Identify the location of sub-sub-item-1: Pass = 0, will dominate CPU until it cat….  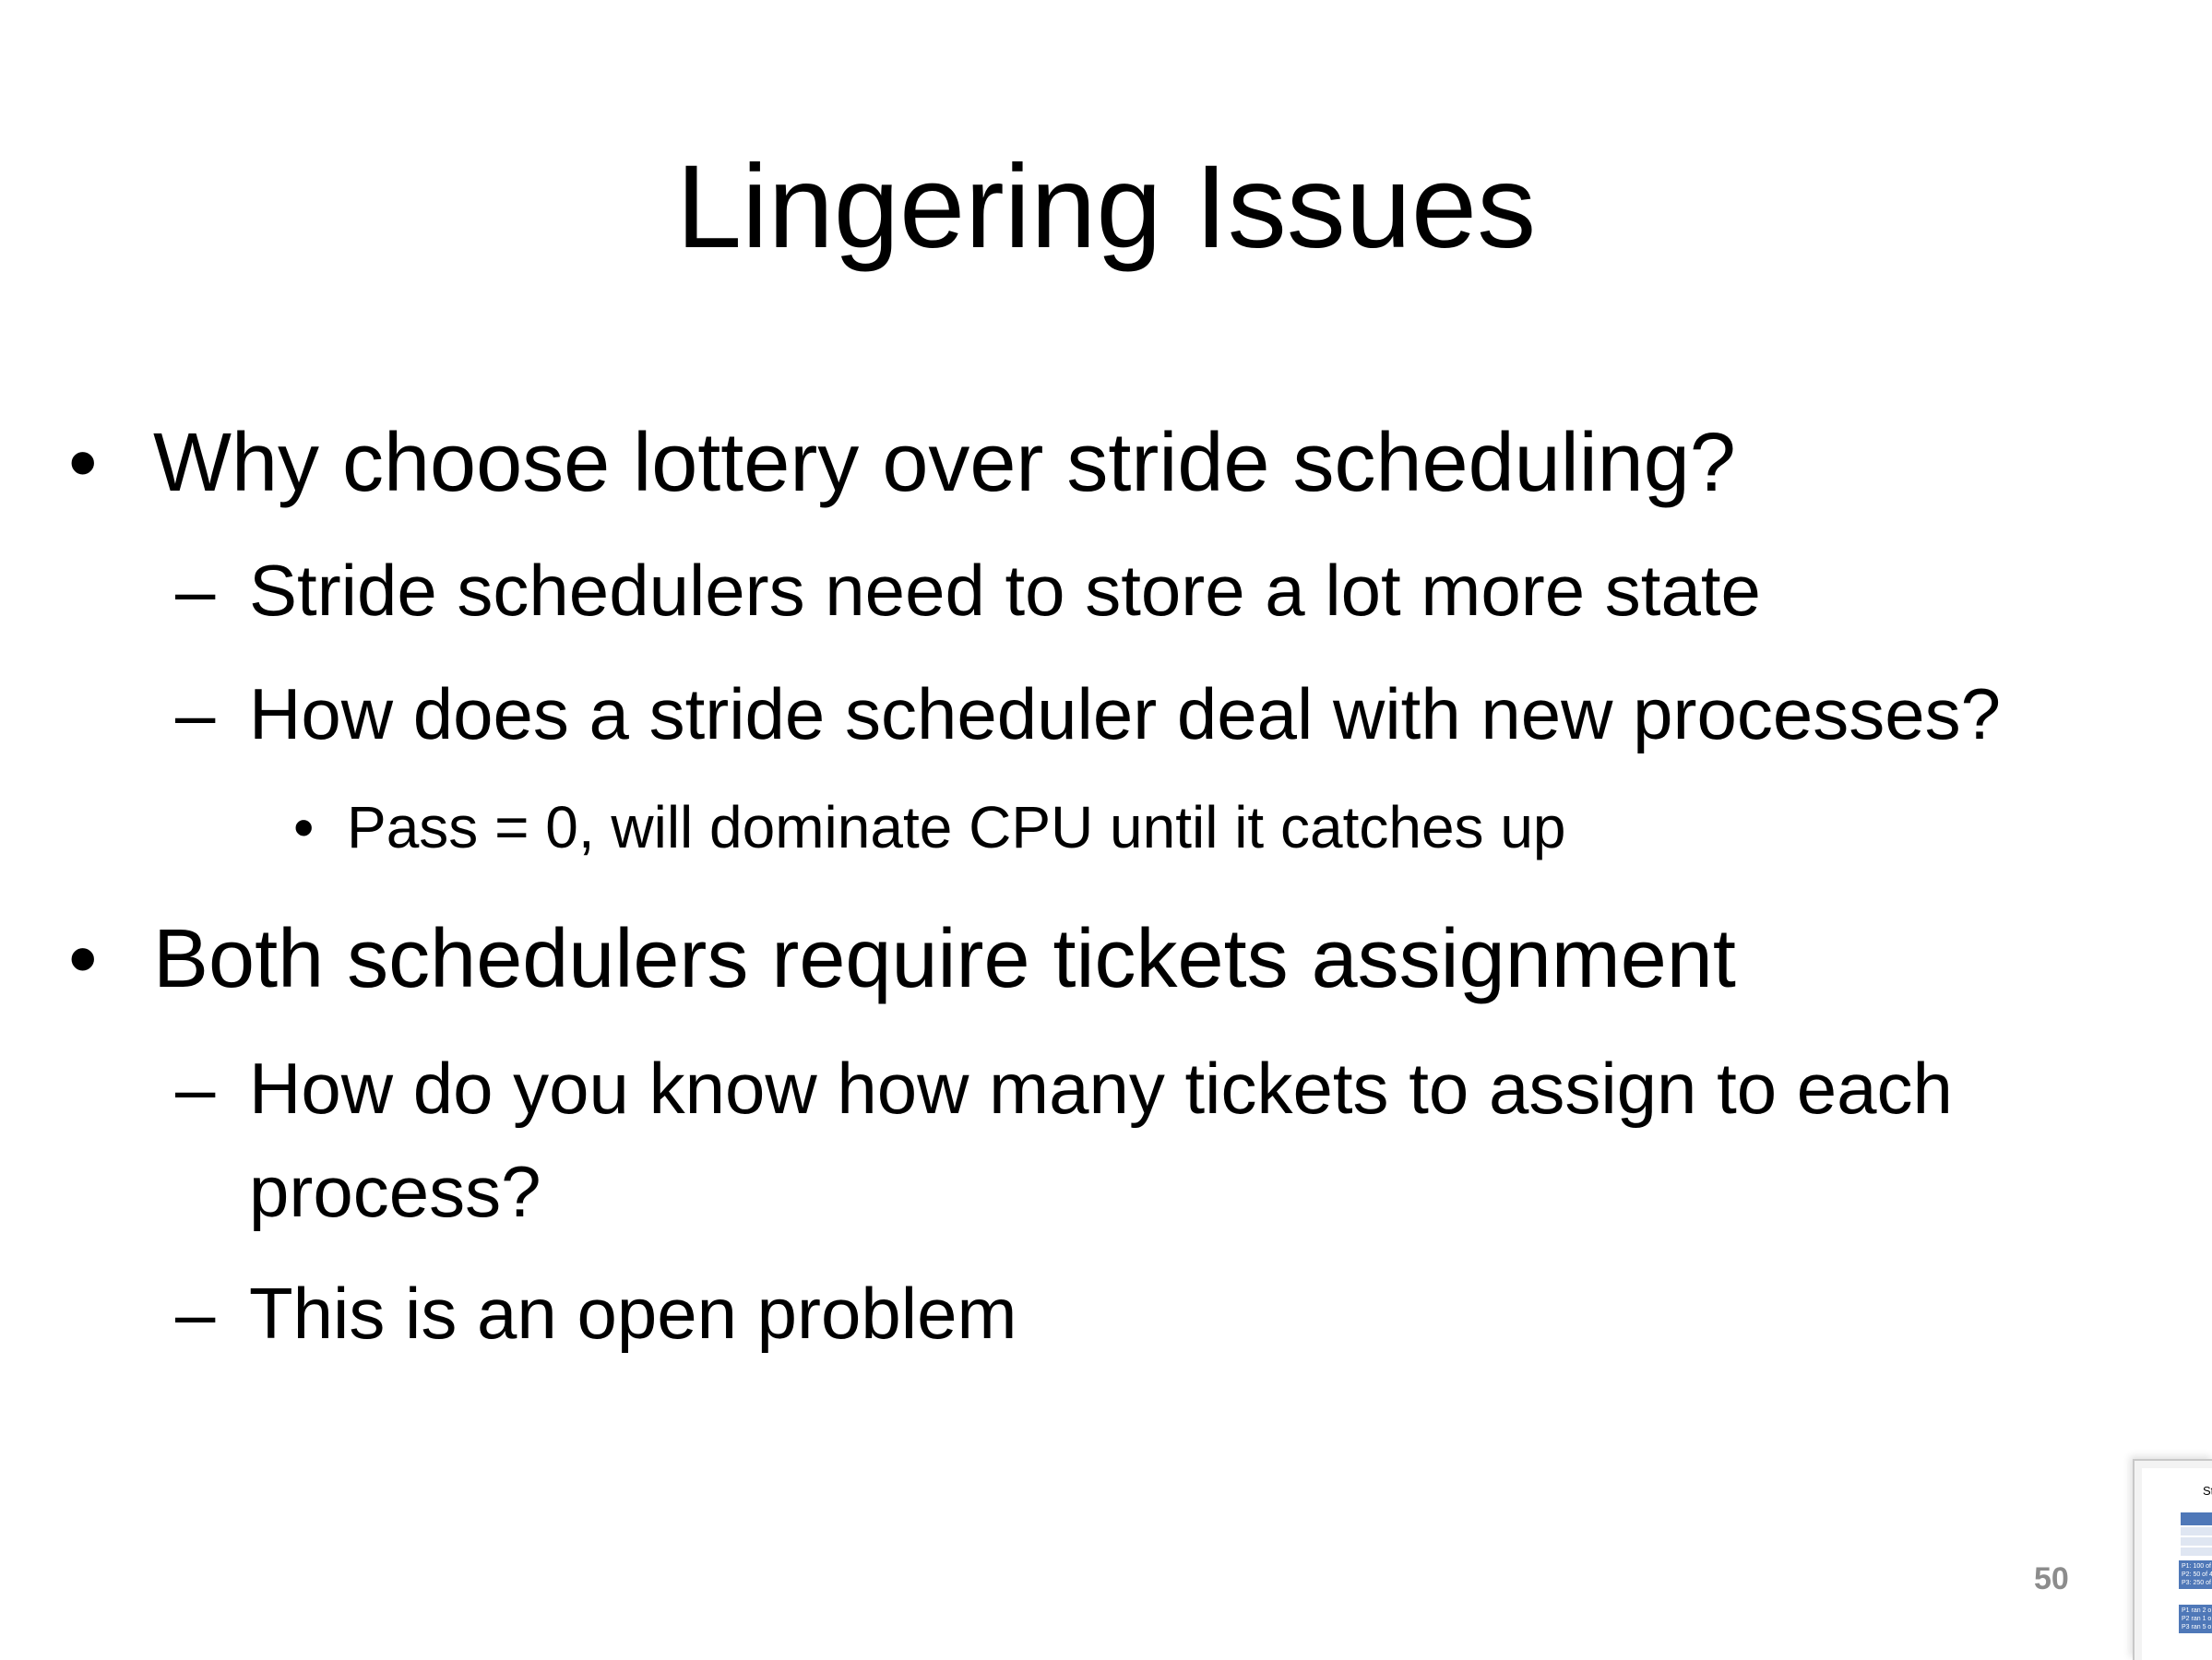
(957, 827).